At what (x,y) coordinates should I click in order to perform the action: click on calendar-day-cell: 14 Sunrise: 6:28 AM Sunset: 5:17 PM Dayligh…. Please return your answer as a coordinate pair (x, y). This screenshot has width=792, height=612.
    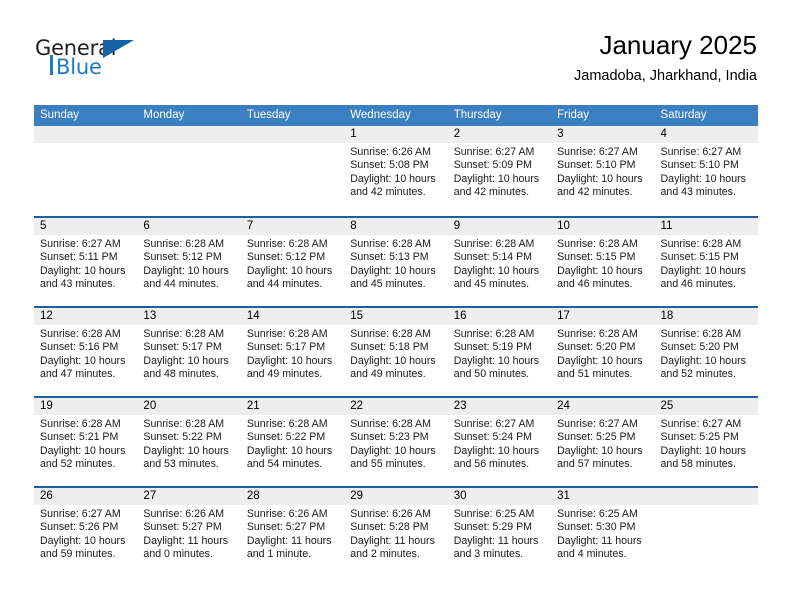
    Looking at the image, I should click on (292, 352).